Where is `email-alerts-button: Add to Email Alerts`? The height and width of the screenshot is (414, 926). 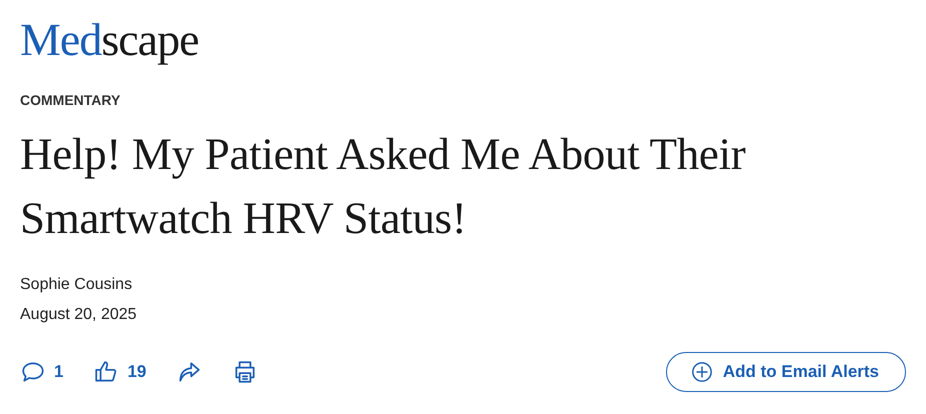 email-alerts-button: Add to Email Alerts is located at coordinates (786, 372).